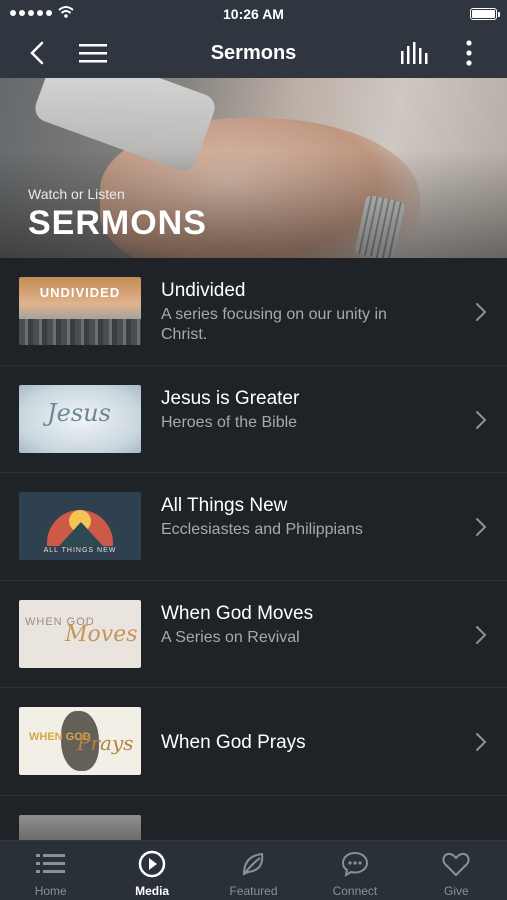  I want to click on more-button, so click(469, 53).